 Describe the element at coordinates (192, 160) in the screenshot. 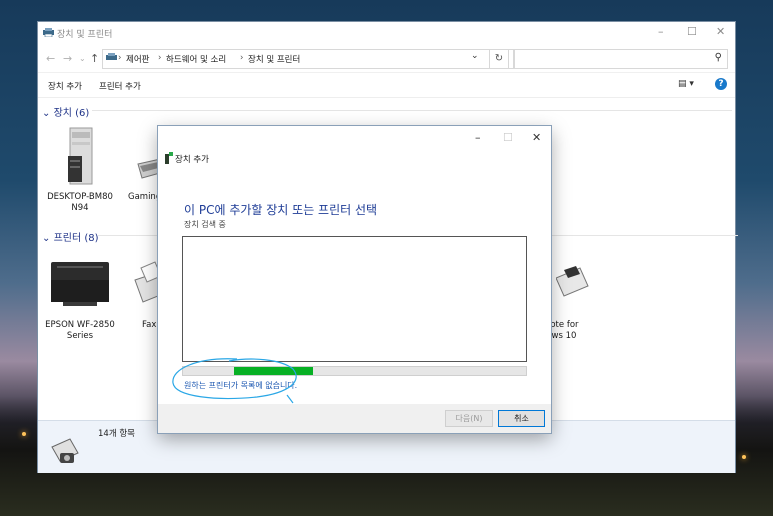

I see `dialog-title: 장치 추가` at that location.